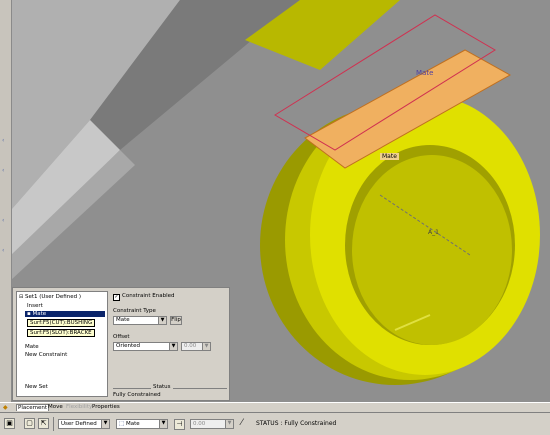 The image size is (550, 435). What do you see at coordinates (162, 387) in the screenshot?
I see `status-heading: Status` at bounding box center [162, 387].